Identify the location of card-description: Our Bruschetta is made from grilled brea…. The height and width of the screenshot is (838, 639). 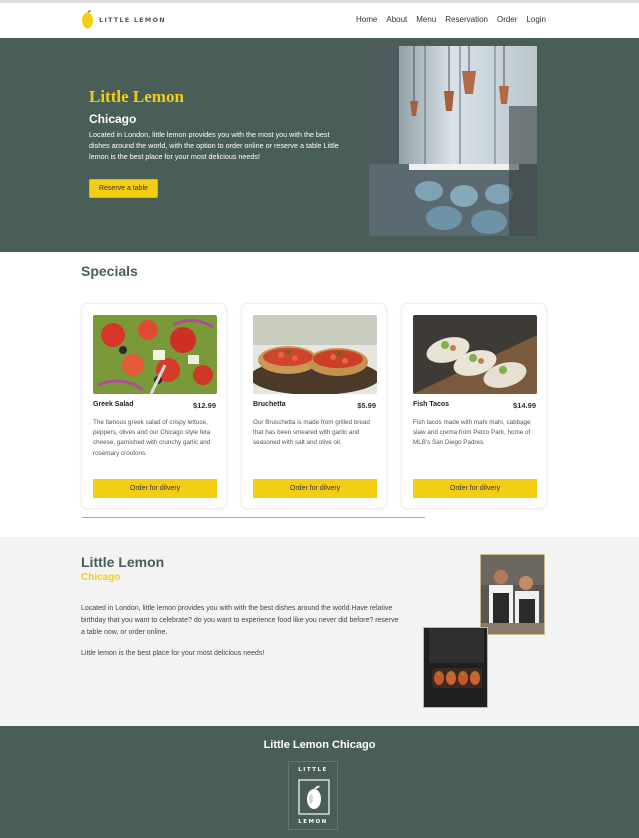
(311, 433).